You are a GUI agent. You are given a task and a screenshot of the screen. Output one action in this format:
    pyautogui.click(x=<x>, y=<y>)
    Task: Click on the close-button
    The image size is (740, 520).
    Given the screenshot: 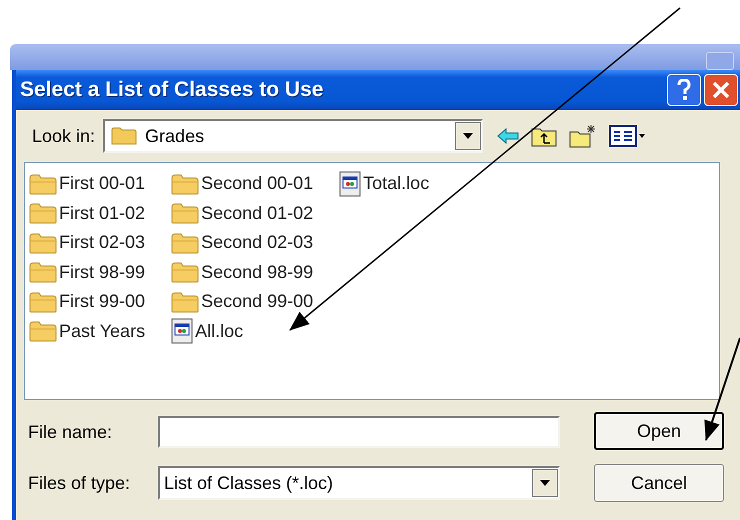 What is the action you would take?
    pyautogui.click(x=721, y=90)
    